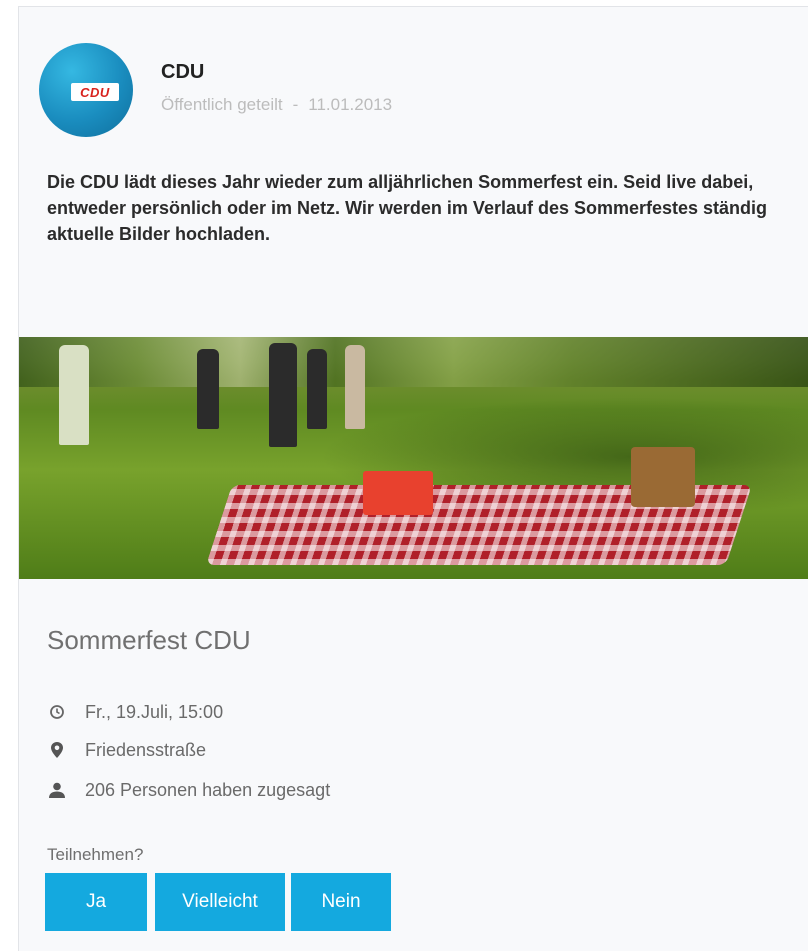 This screenshot has height=951, width=808. I want to click on rsvp-maybe-button: Vielleicht, so click(220, 902).